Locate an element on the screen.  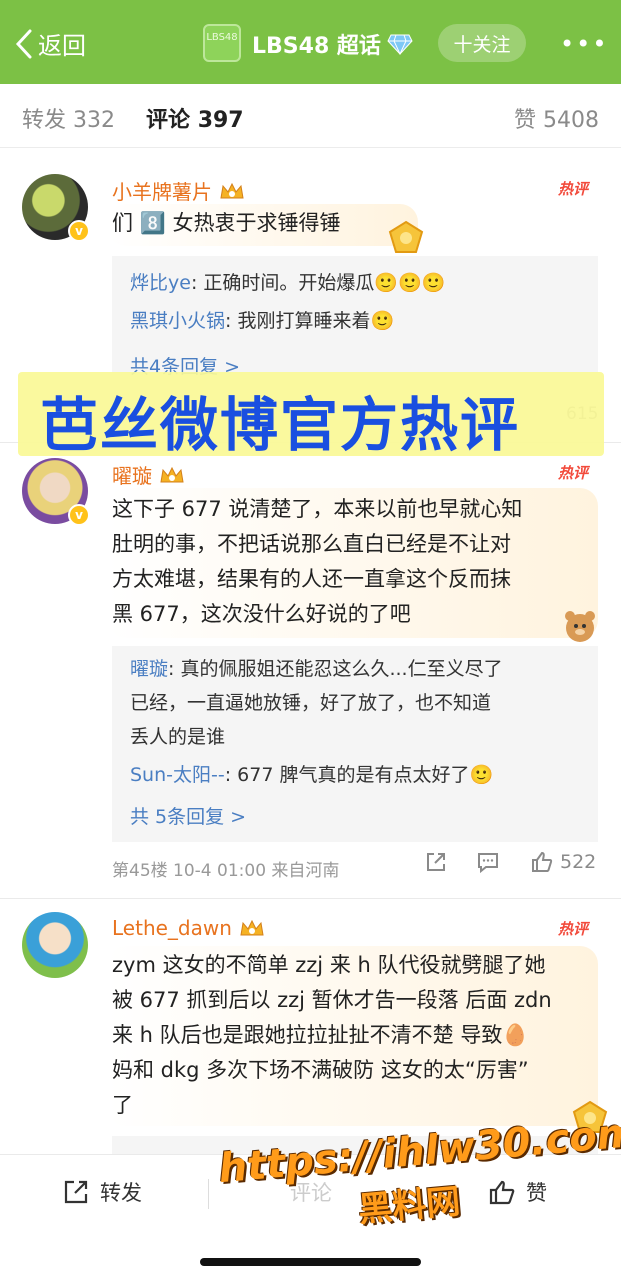
follow-button: 十关注 is located at coordinates (482, 43).